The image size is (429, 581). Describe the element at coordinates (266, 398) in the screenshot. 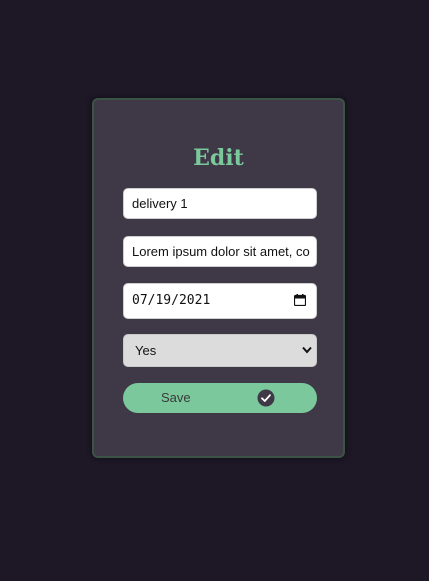

I see `check-circle-icon` at that location.